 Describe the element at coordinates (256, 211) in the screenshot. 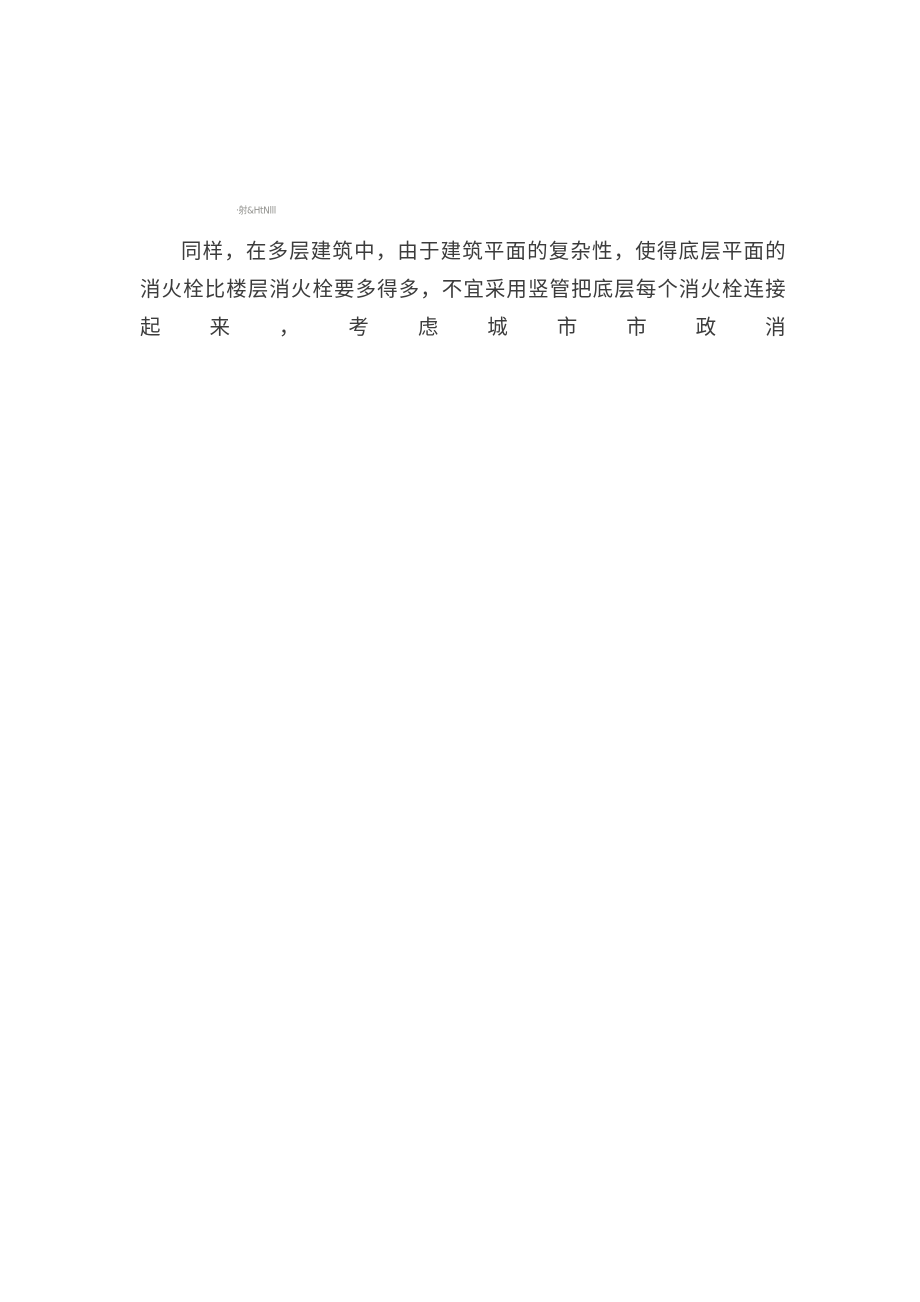

I see `scan-artifact-text: ·射&HtNlll` at that location.